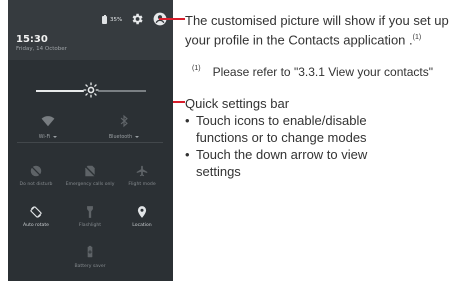 The height and width of the screenshot is (281, 476). Describe the element at coordinates (90, 184) in the screenshot. I see `tile-label-emergency-calls: Emergency calls only` at that location.